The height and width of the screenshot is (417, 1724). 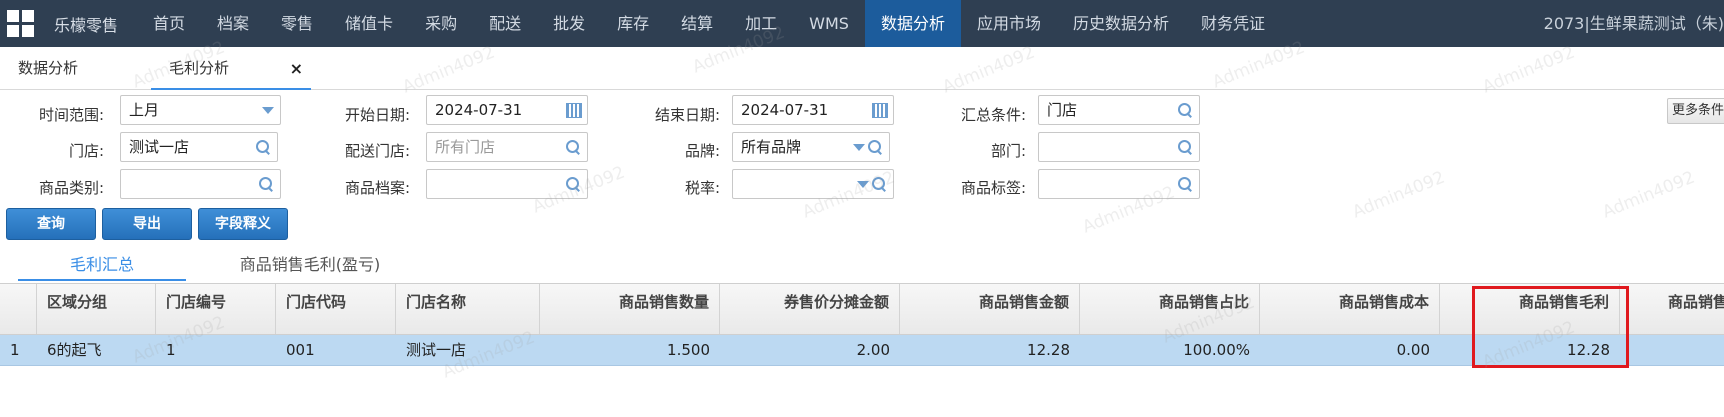 What do you see at coordinates (1119, 110) in the screenshot?
I see `summary-condition-input: 门店` at bounding box center [1119, 110].